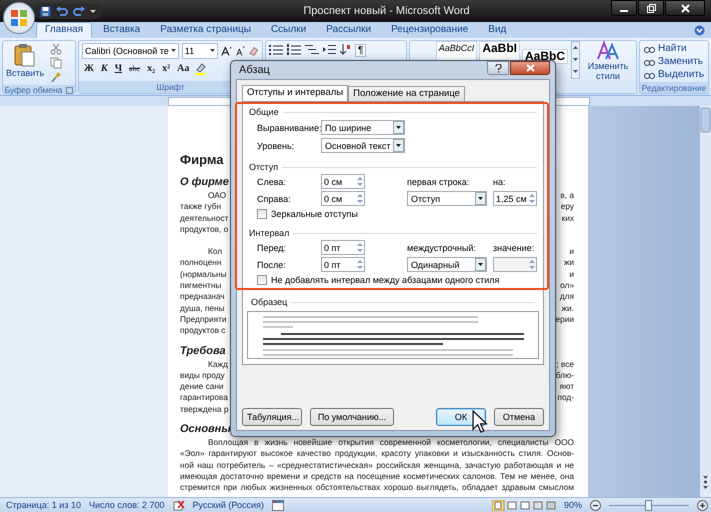 This screenshot has height=512, width=711. I want to click on word-count: Число слов: 2 700, so click(126, 505).